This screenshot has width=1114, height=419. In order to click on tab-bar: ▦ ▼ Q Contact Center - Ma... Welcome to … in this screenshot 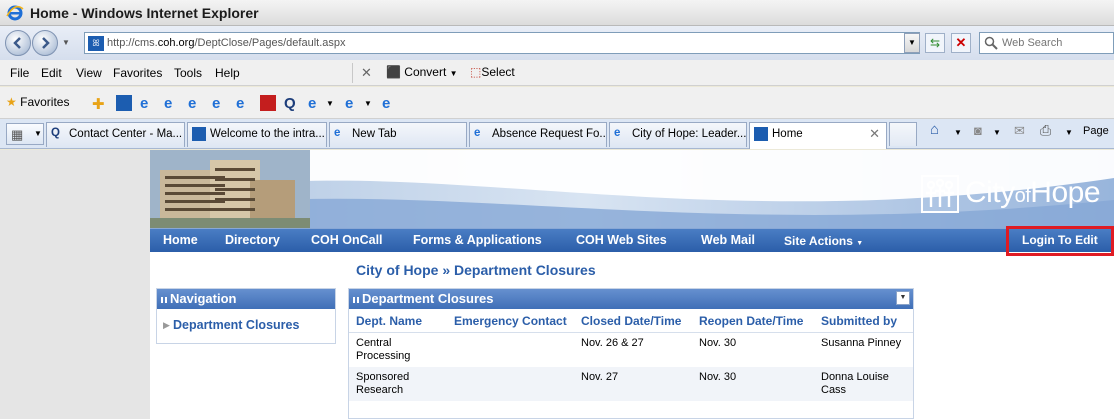, I will do `click(557, 134)`.